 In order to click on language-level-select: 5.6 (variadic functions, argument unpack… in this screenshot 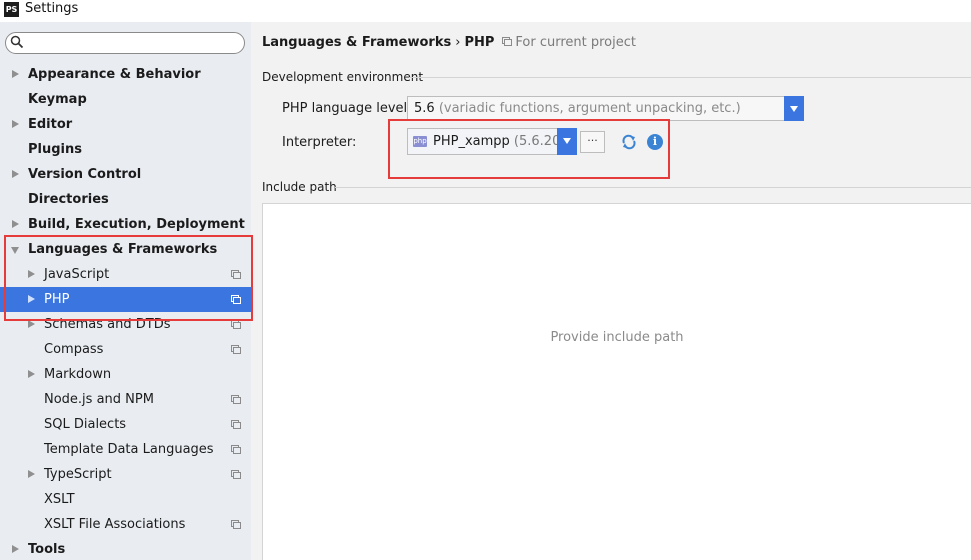, I will do `click(605, 108)`.